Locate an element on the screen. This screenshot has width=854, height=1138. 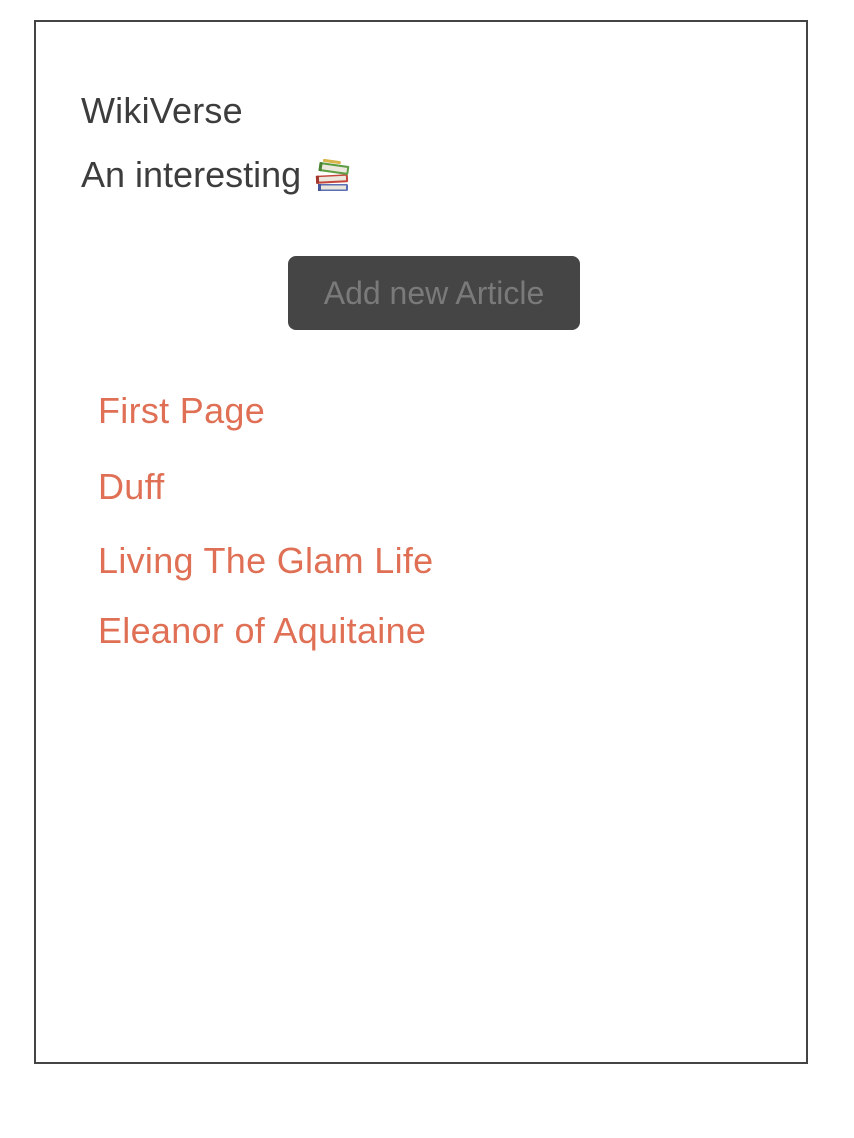
list-item: First Page is located at coordinates (181, 411).